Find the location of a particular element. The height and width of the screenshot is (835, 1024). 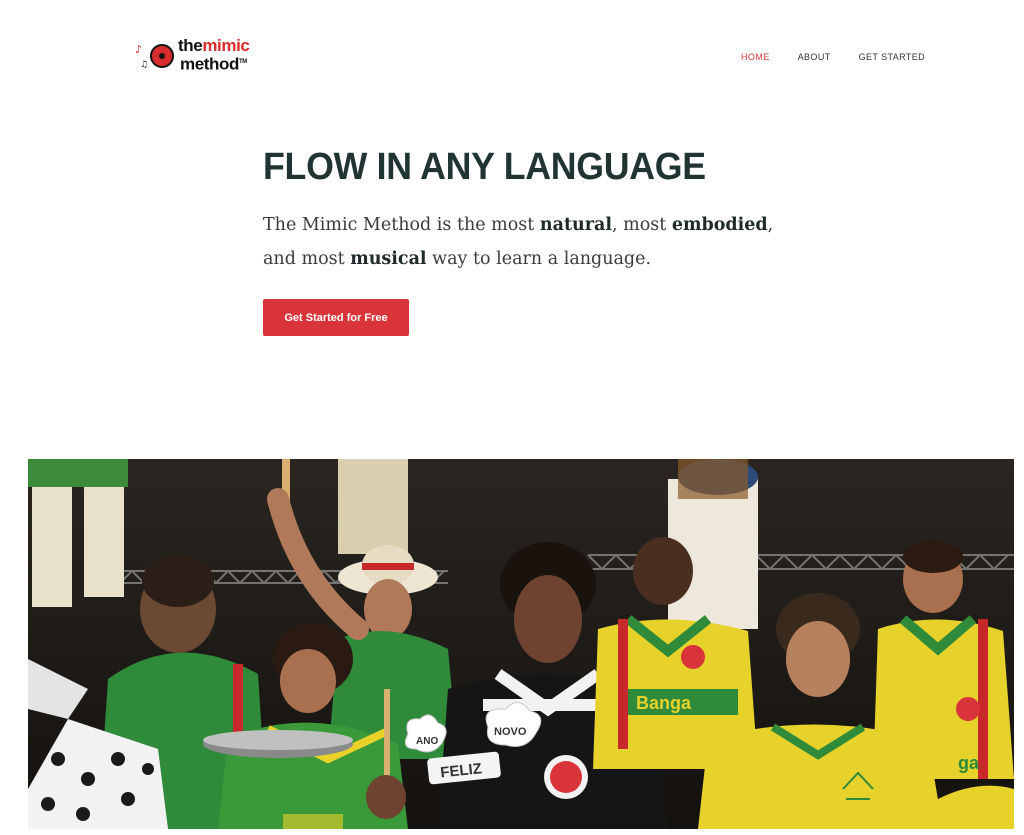

subtitle-text: way to learn a language. is located at coordinates (539, 259).